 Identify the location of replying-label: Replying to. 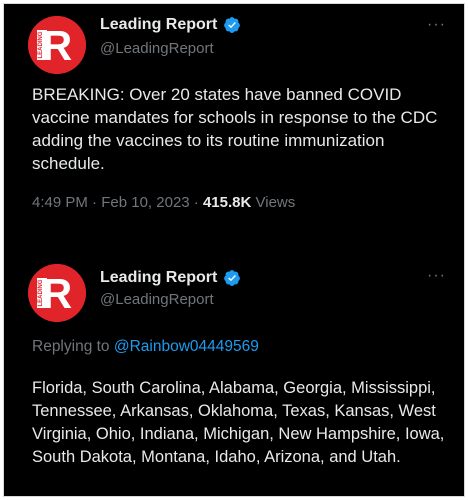
(71, 346).